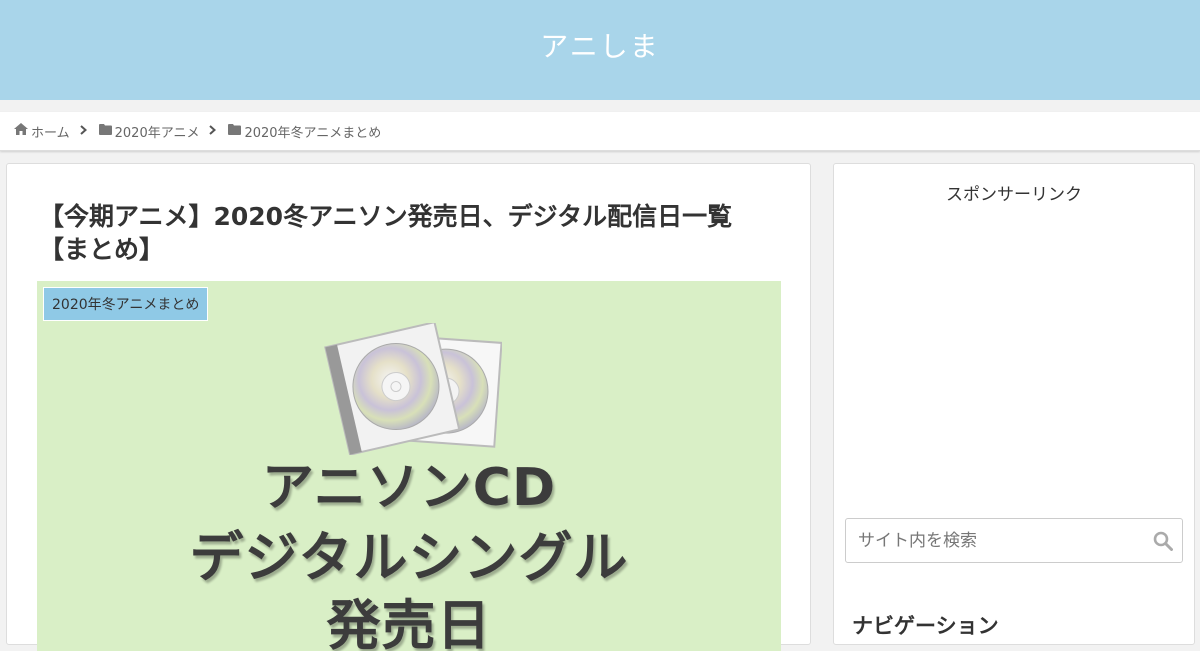 This screenshot has width=1200, height=651. I want to click on search-icon, so click(1163, 541).